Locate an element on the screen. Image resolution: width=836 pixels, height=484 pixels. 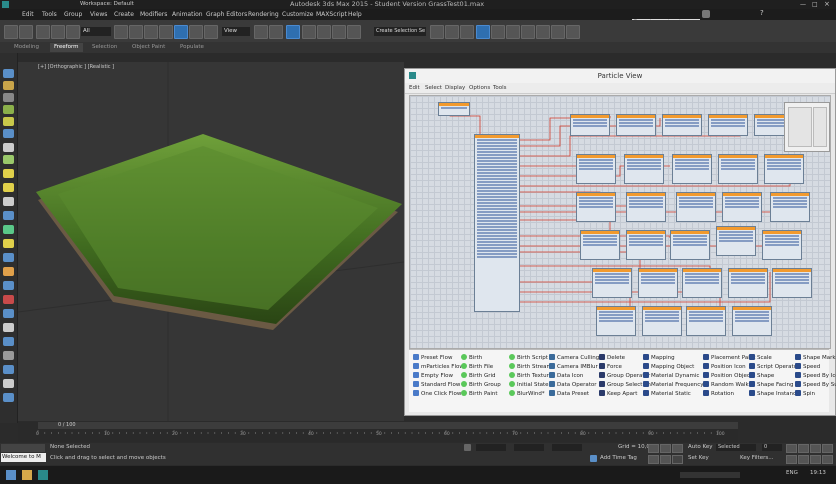
close-icon: × is located at coordinates (827, 4).